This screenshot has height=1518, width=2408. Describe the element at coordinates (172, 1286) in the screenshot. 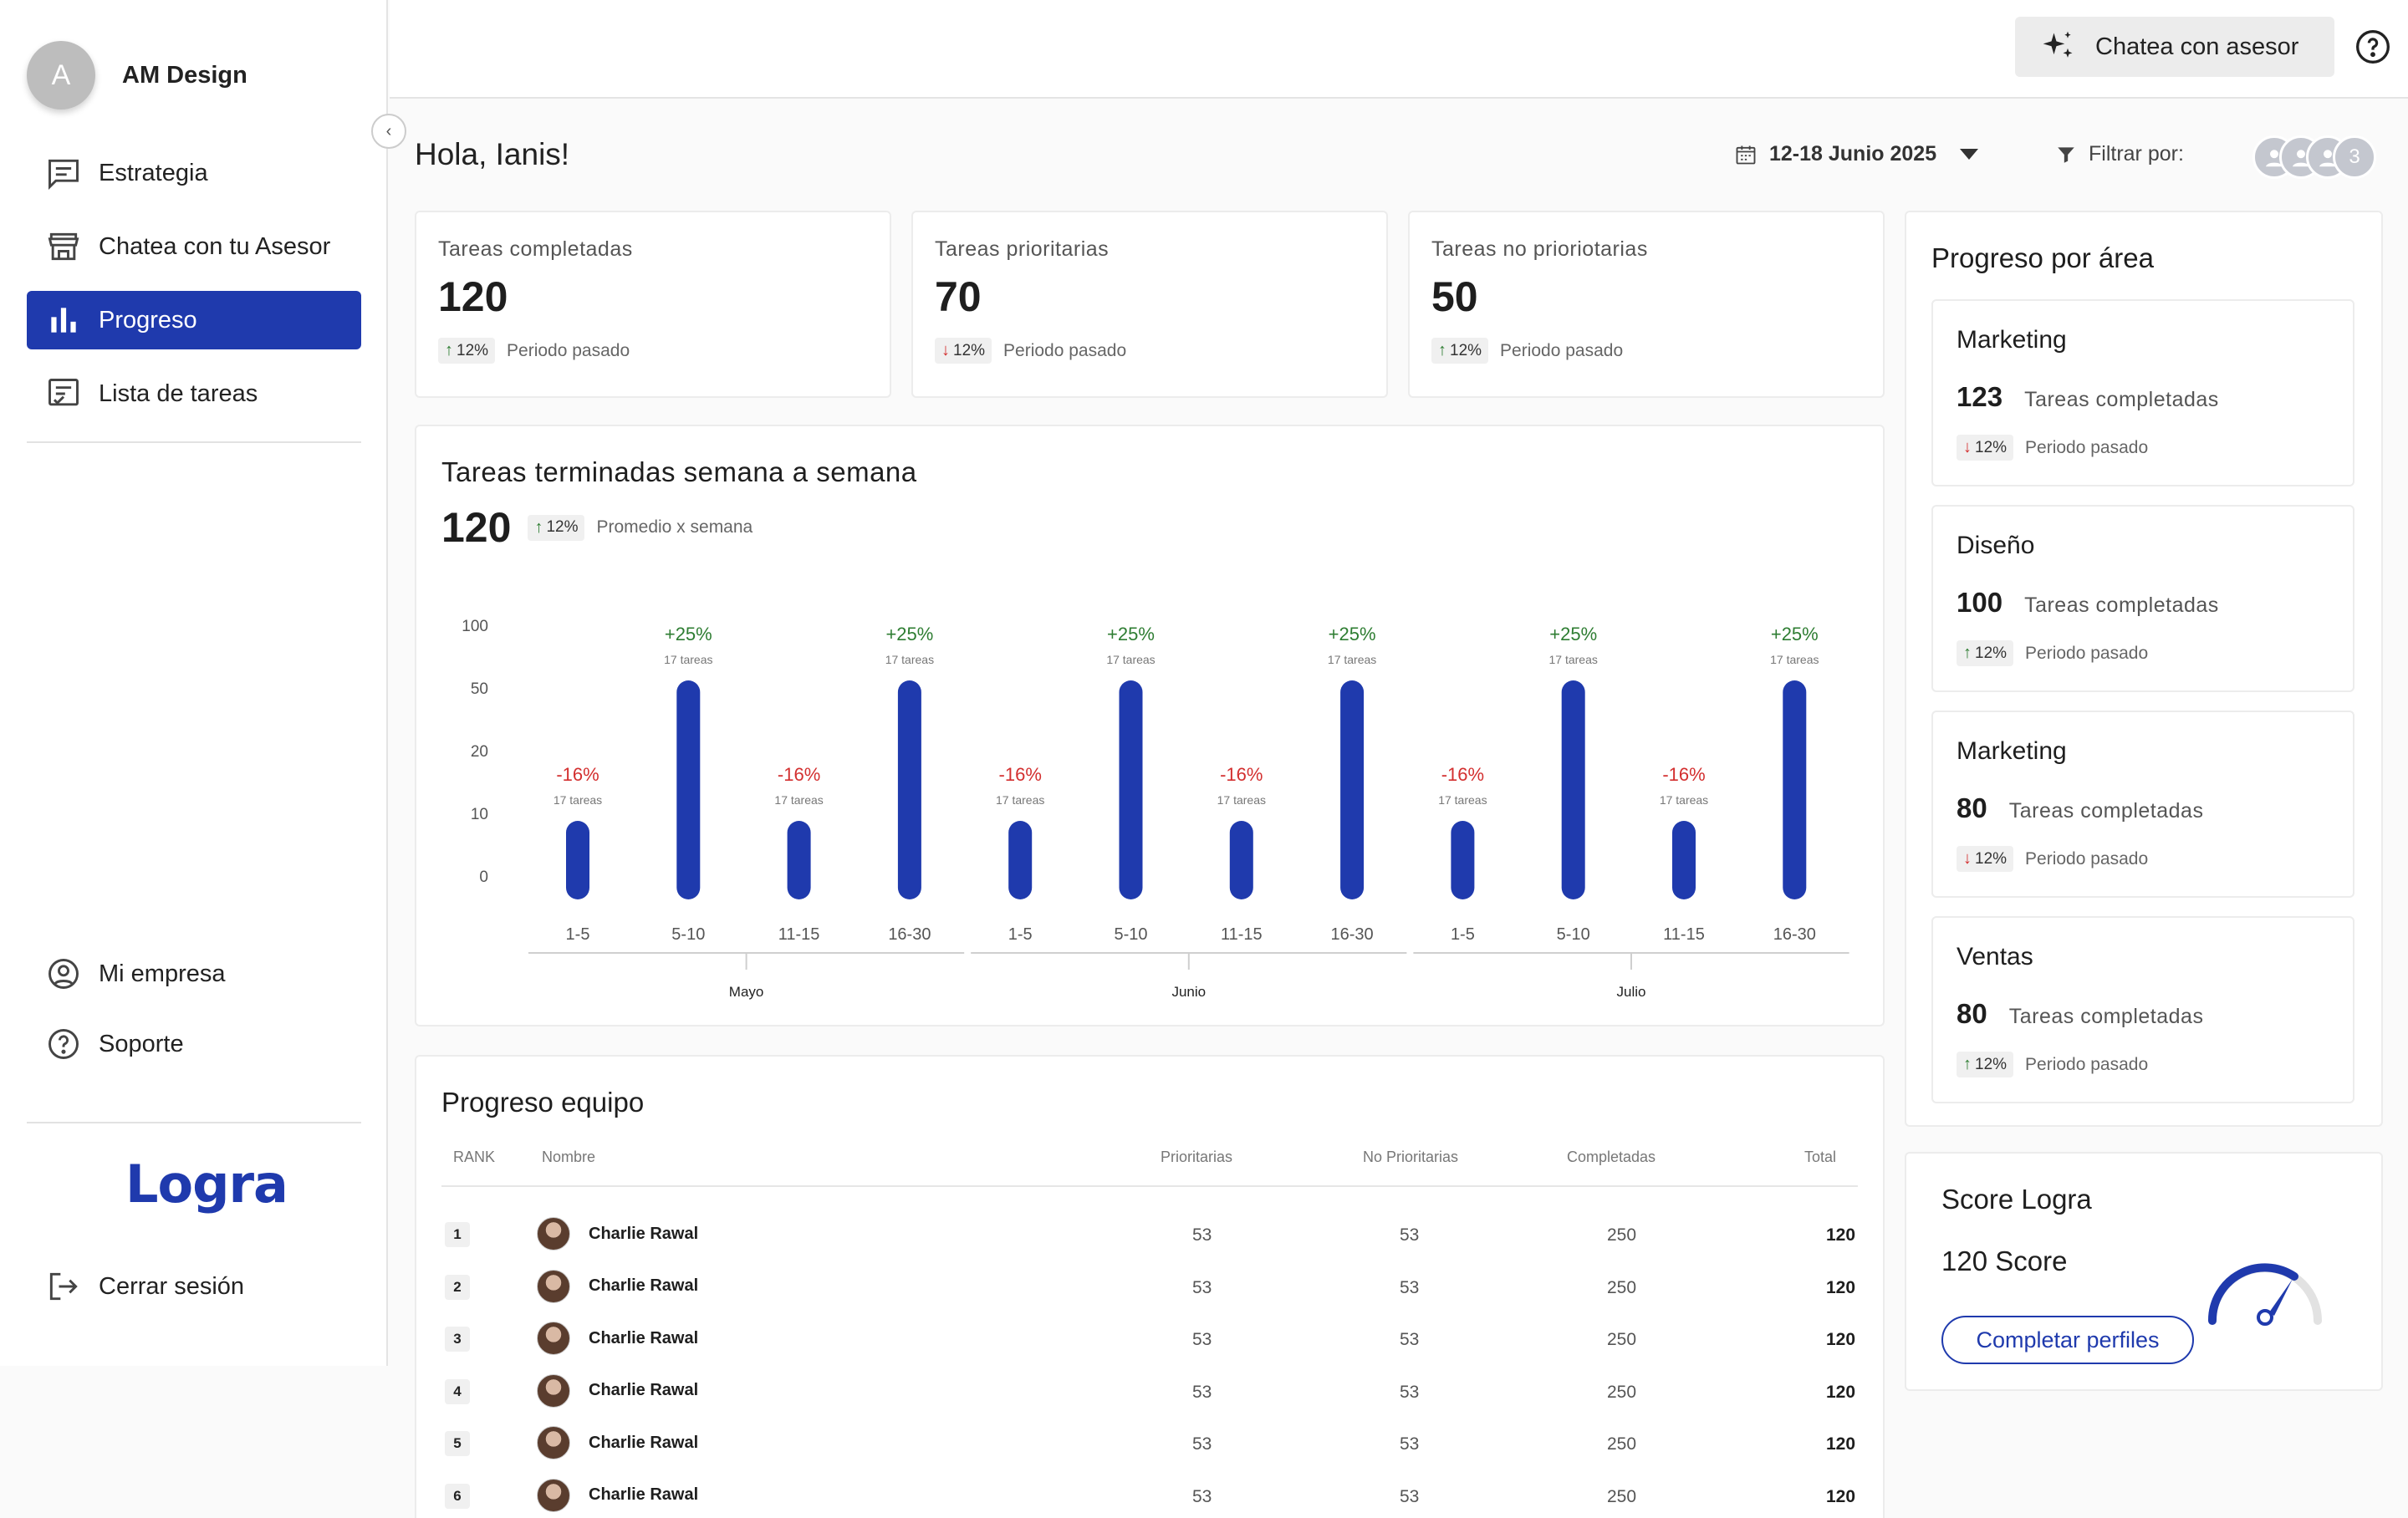

I see `logout-label: Cerrar sesión` at that location.